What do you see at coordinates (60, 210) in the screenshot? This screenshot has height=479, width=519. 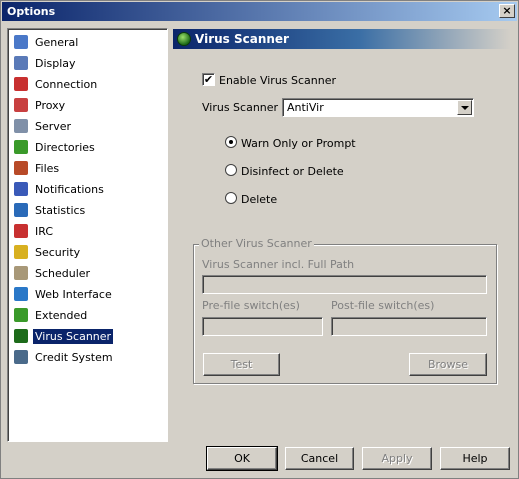 I see `nav-item-label: Statistics` at bounding box center [60, 210].